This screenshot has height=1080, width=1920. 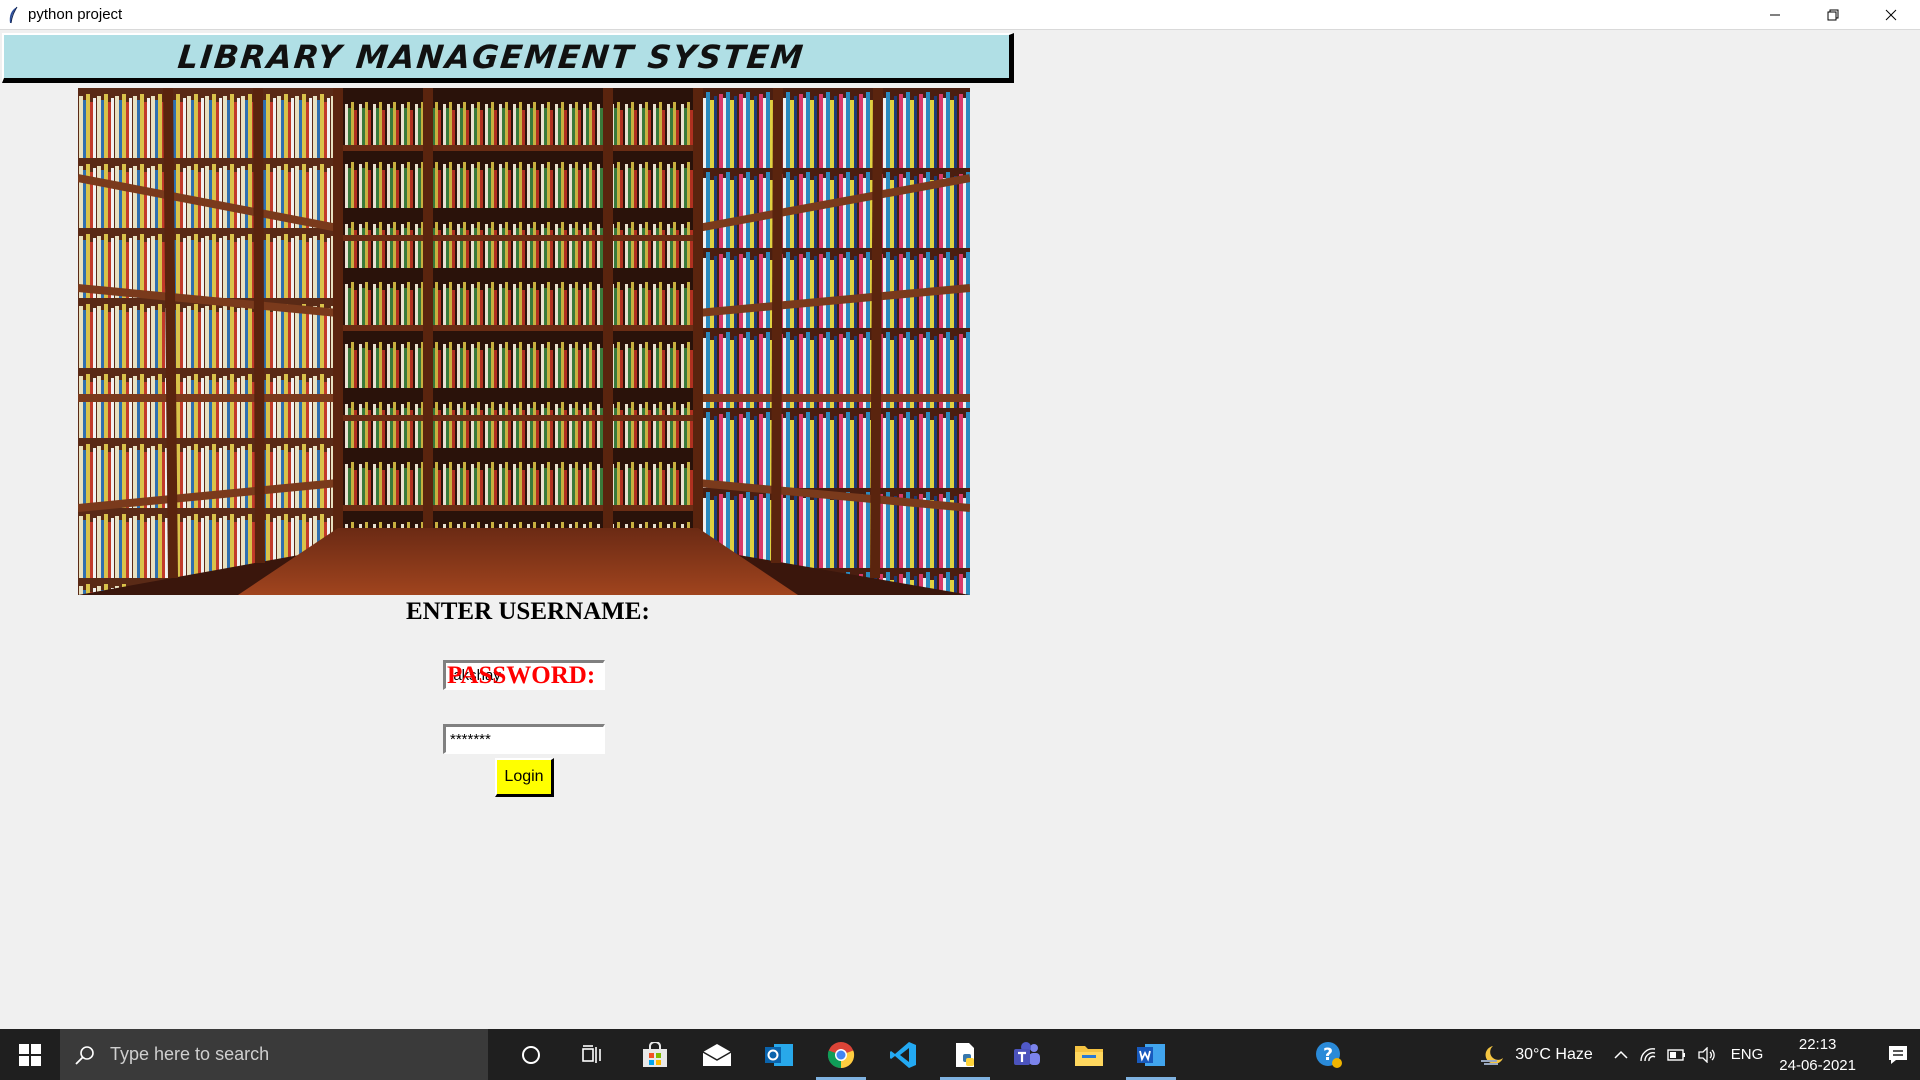 I want to click on restore-button, so click(x=1833, y=14).